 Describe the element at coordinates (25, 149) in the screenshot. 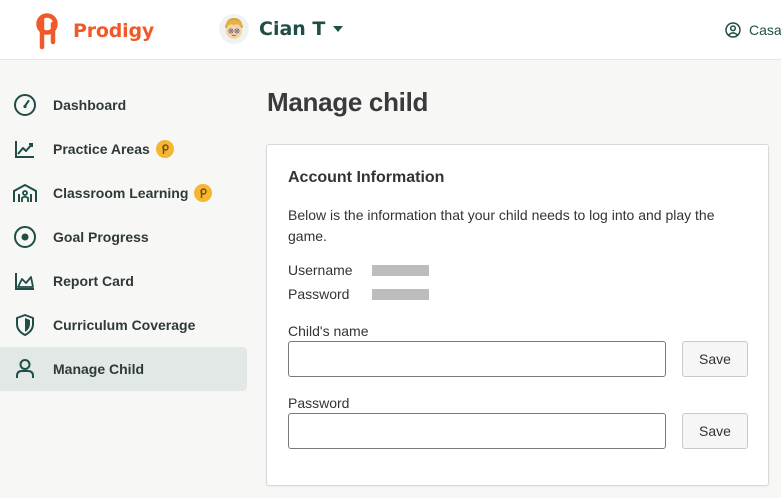

I see `trend-line-icon` at that location.